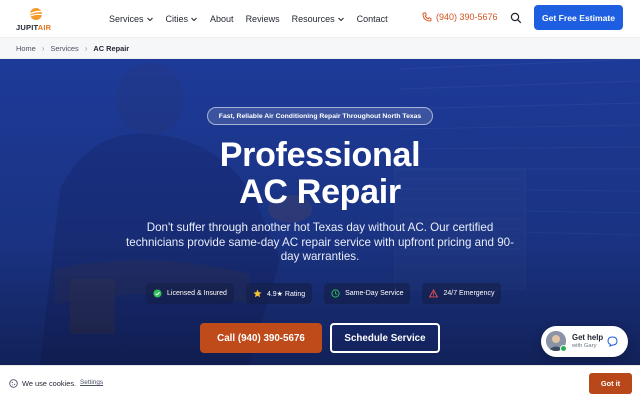 The width and height of the screenshot is (640, 400). What do you see at coordinates (335, 293) in the screenshot?
I see `clock-icon` at bounding box center [335, 293].